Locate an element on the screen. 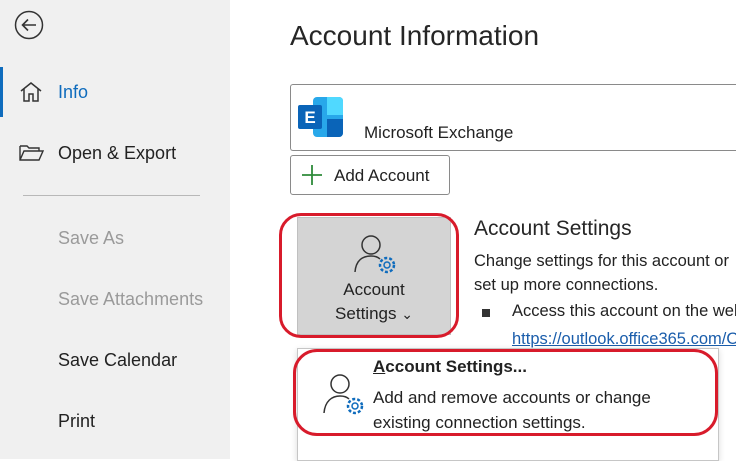  bullet-icon is located at coordinates (486, 313).